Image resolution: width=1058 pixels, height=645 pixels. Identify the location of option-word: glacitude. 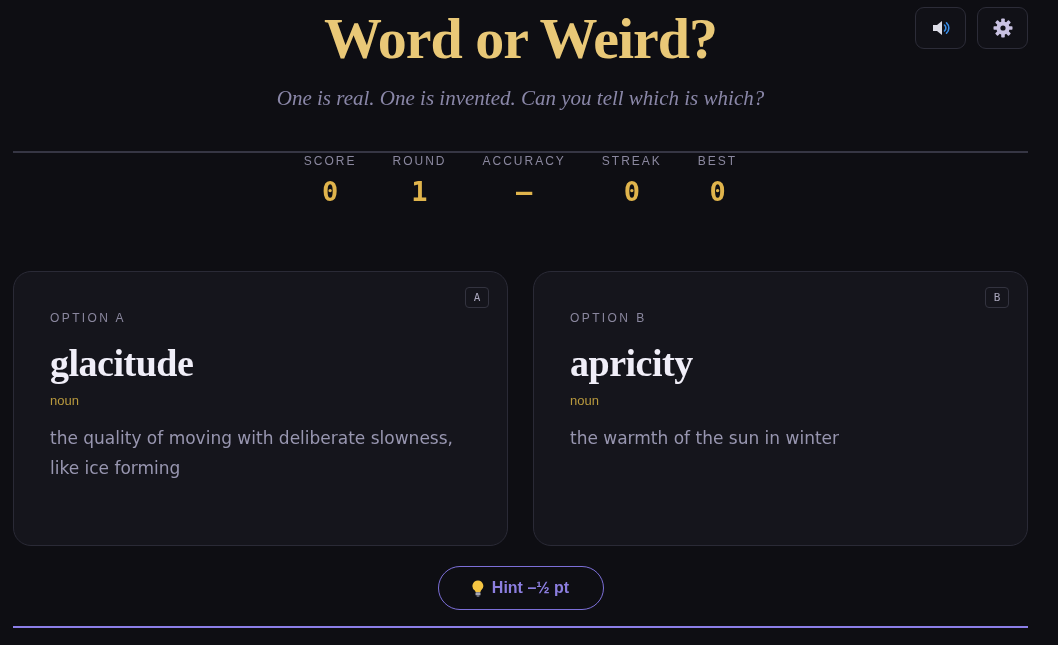
(122, 363).